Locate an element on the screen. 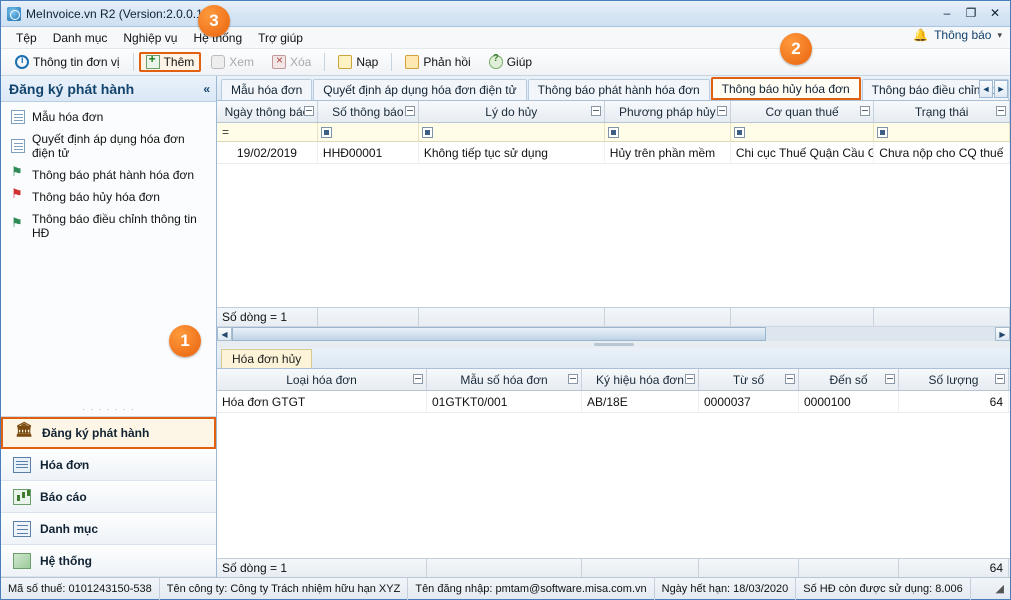 Image resolution: width=1011 pixels, height=600 pixels. refresh-icon is located at coordinates (345, 62).